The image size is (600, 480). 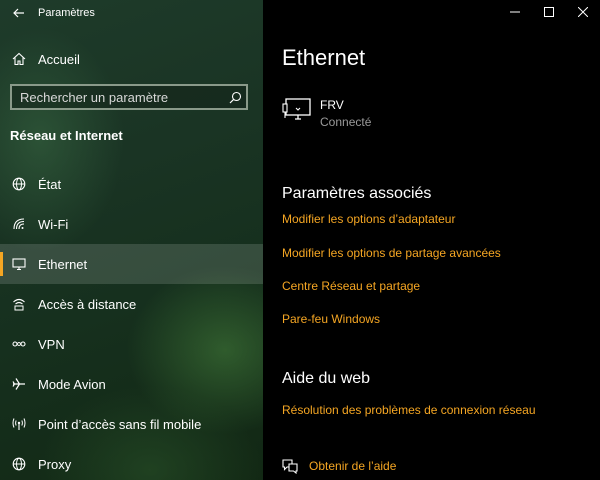 I want to click on airplane-icon, so click(x=19, y=384).